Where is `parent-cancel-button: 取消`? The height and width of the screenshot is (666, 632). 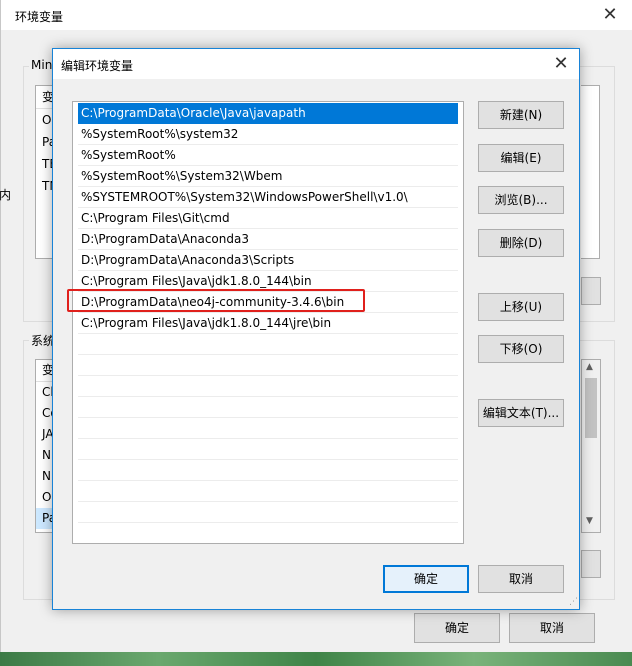
parent-cancel-button: 取消 is located at coordinates (552, 628).